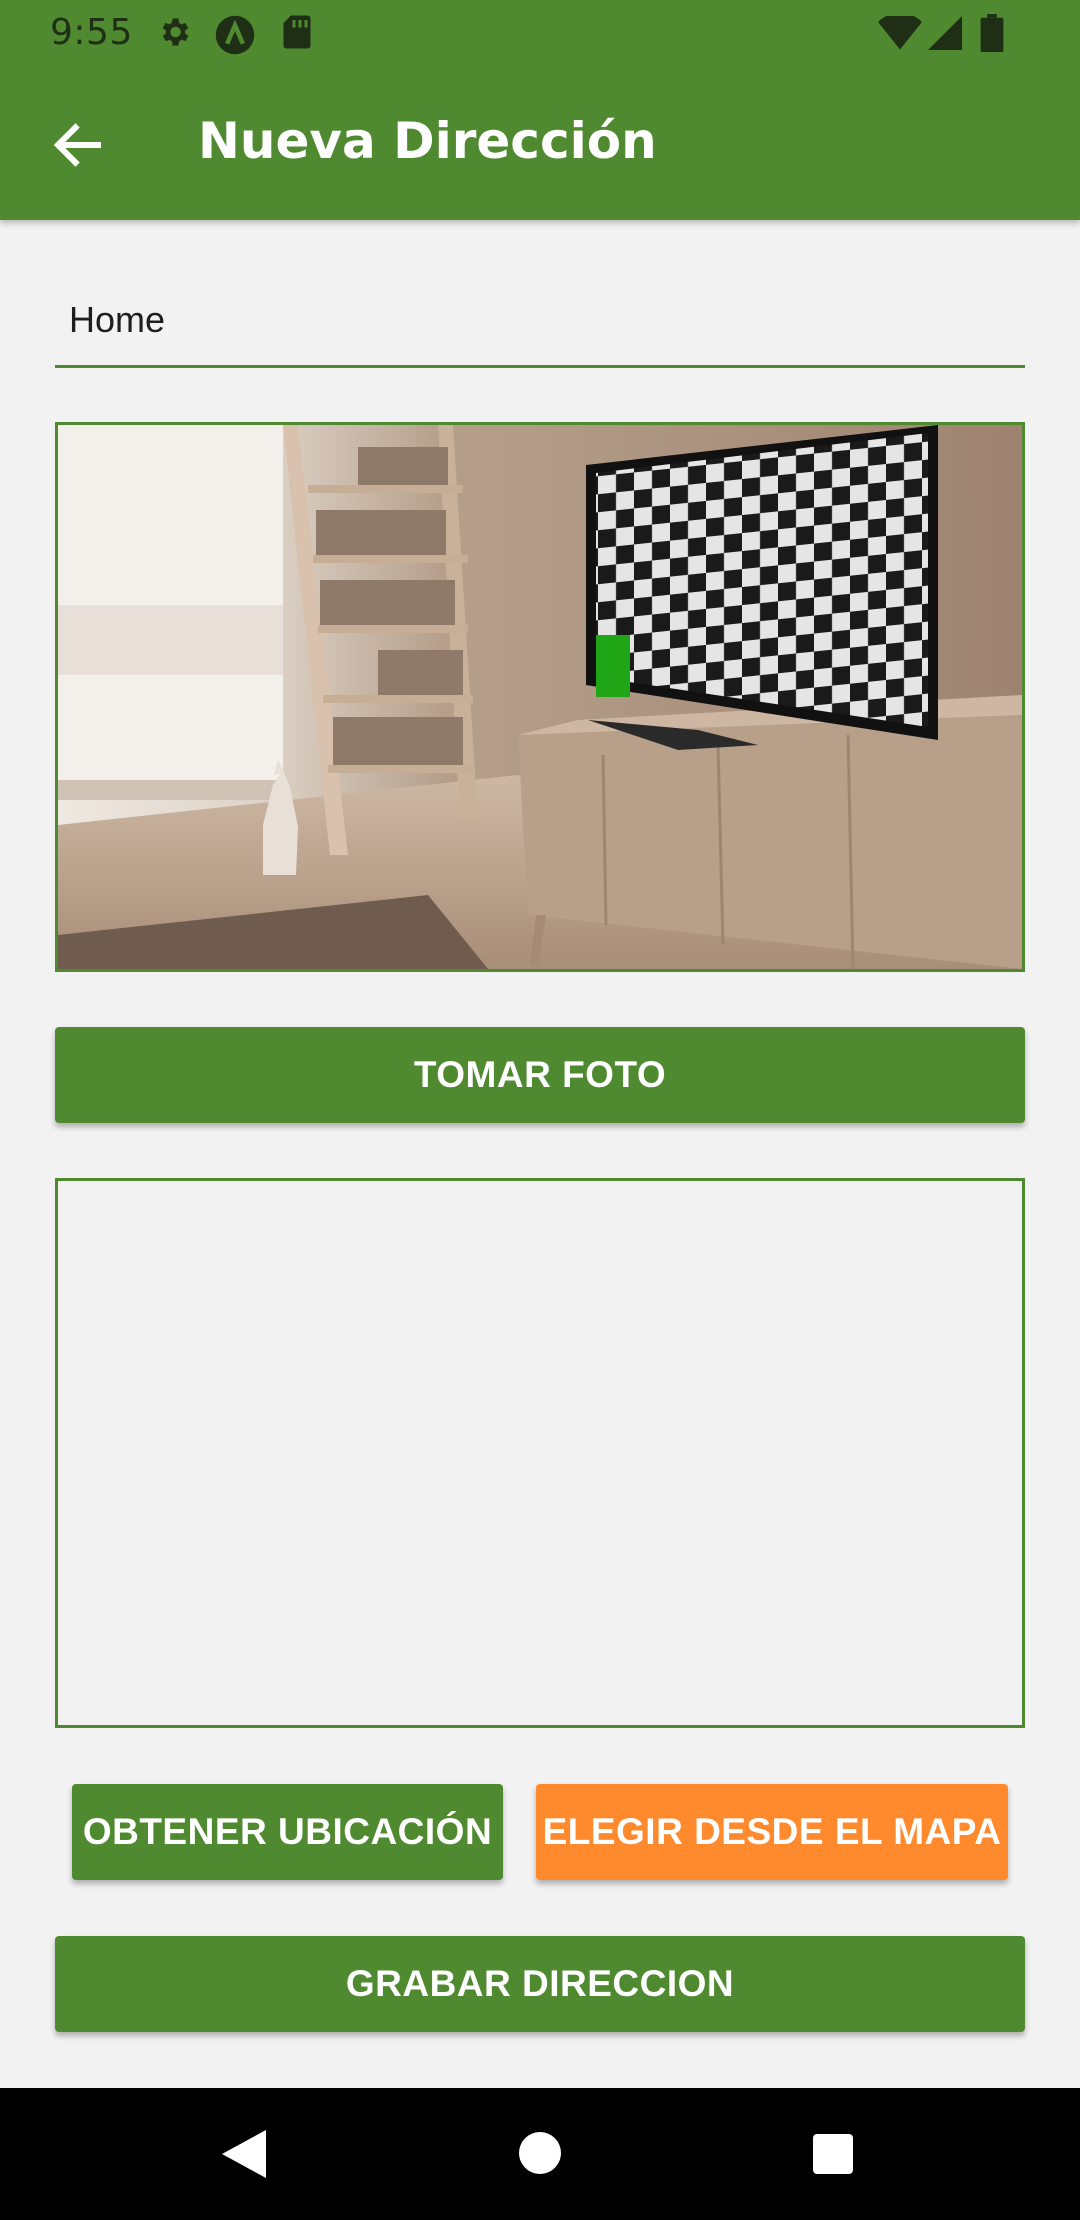 The image size is (1080, 2220). I want to click on get-location-label: OBTENER UBICACIÓN, so click(287, 1831).